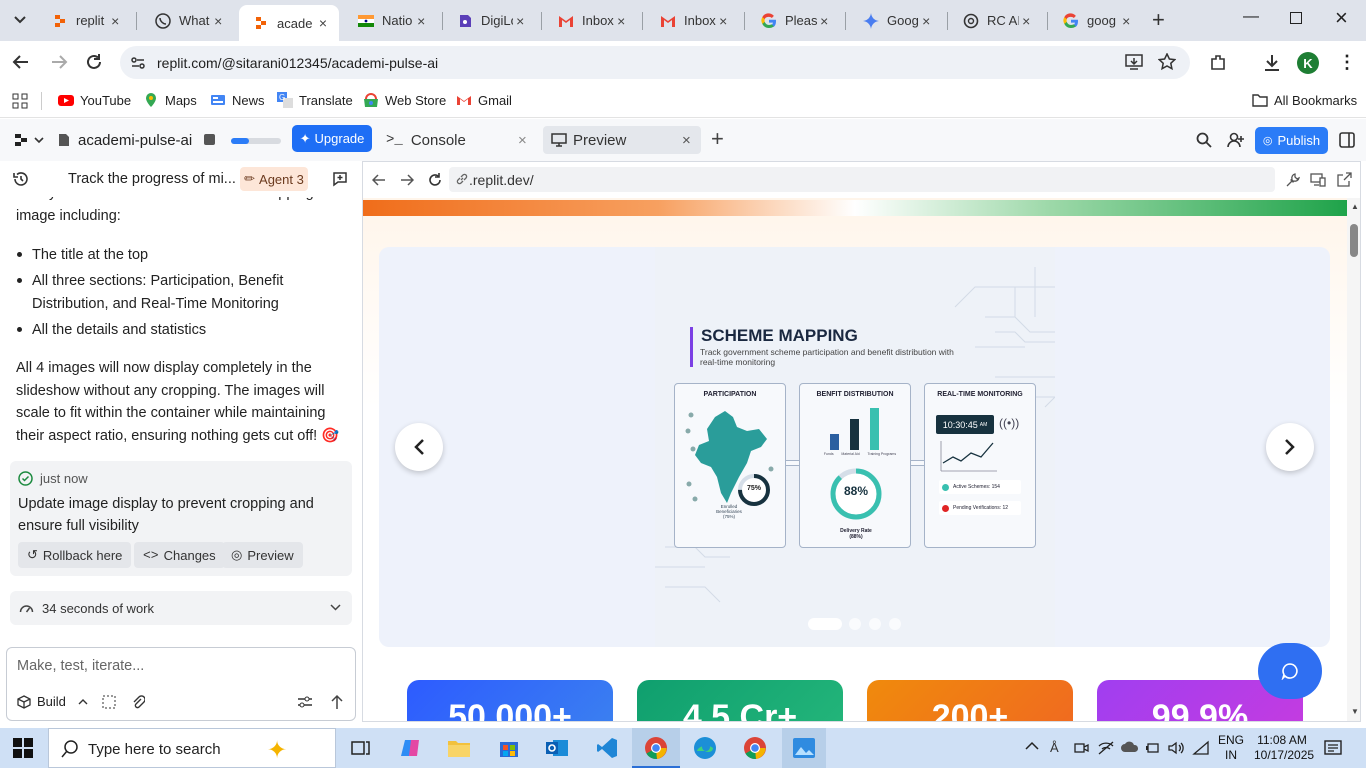  What do you see at coordinates (315, 100) in the screenshot?
I see `bookmark-translate: G Translate` at bounding box center [315, 100].